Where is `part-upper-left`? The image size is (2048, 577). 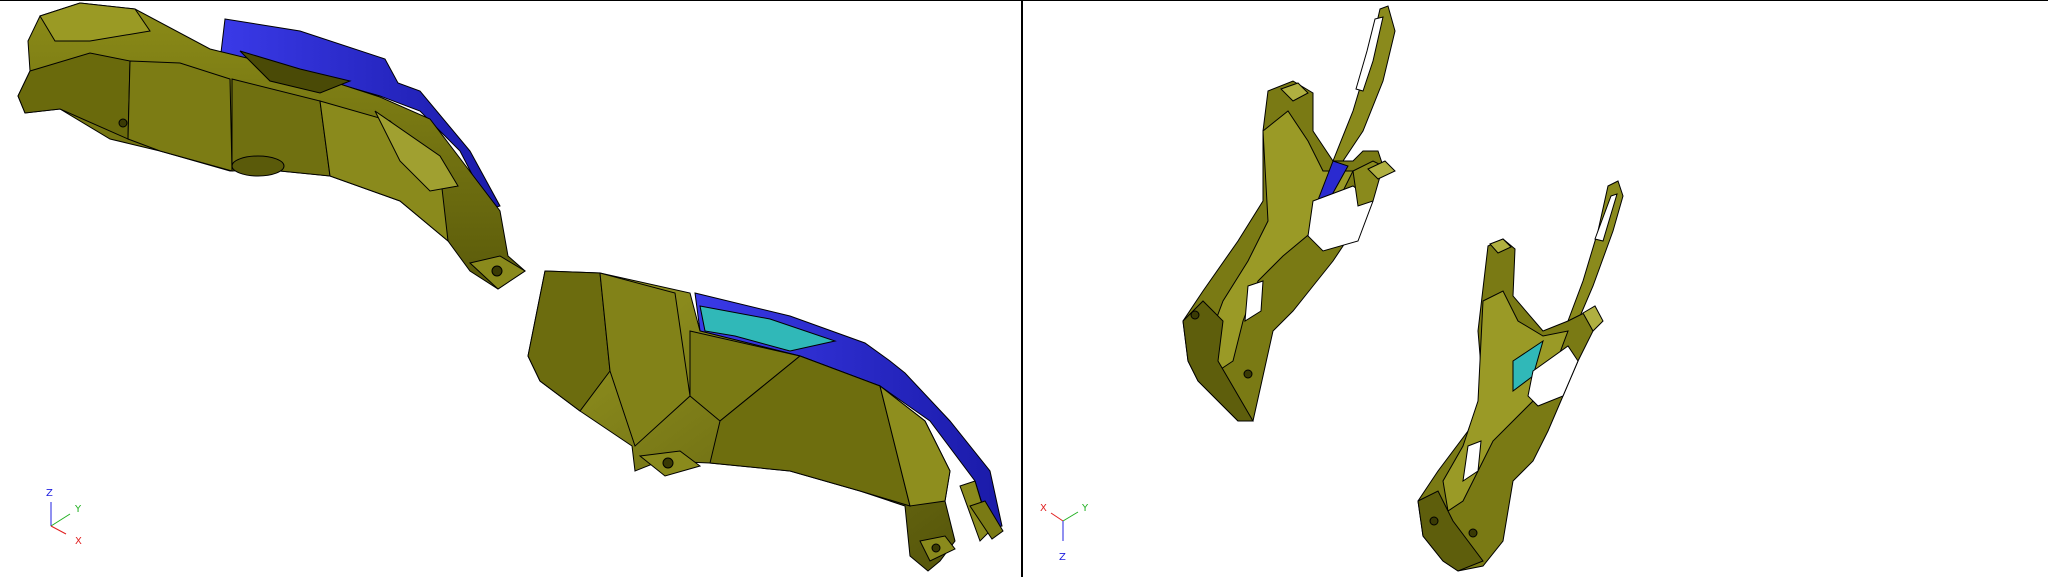 part-upper-left is located at coordinates (271, 146).